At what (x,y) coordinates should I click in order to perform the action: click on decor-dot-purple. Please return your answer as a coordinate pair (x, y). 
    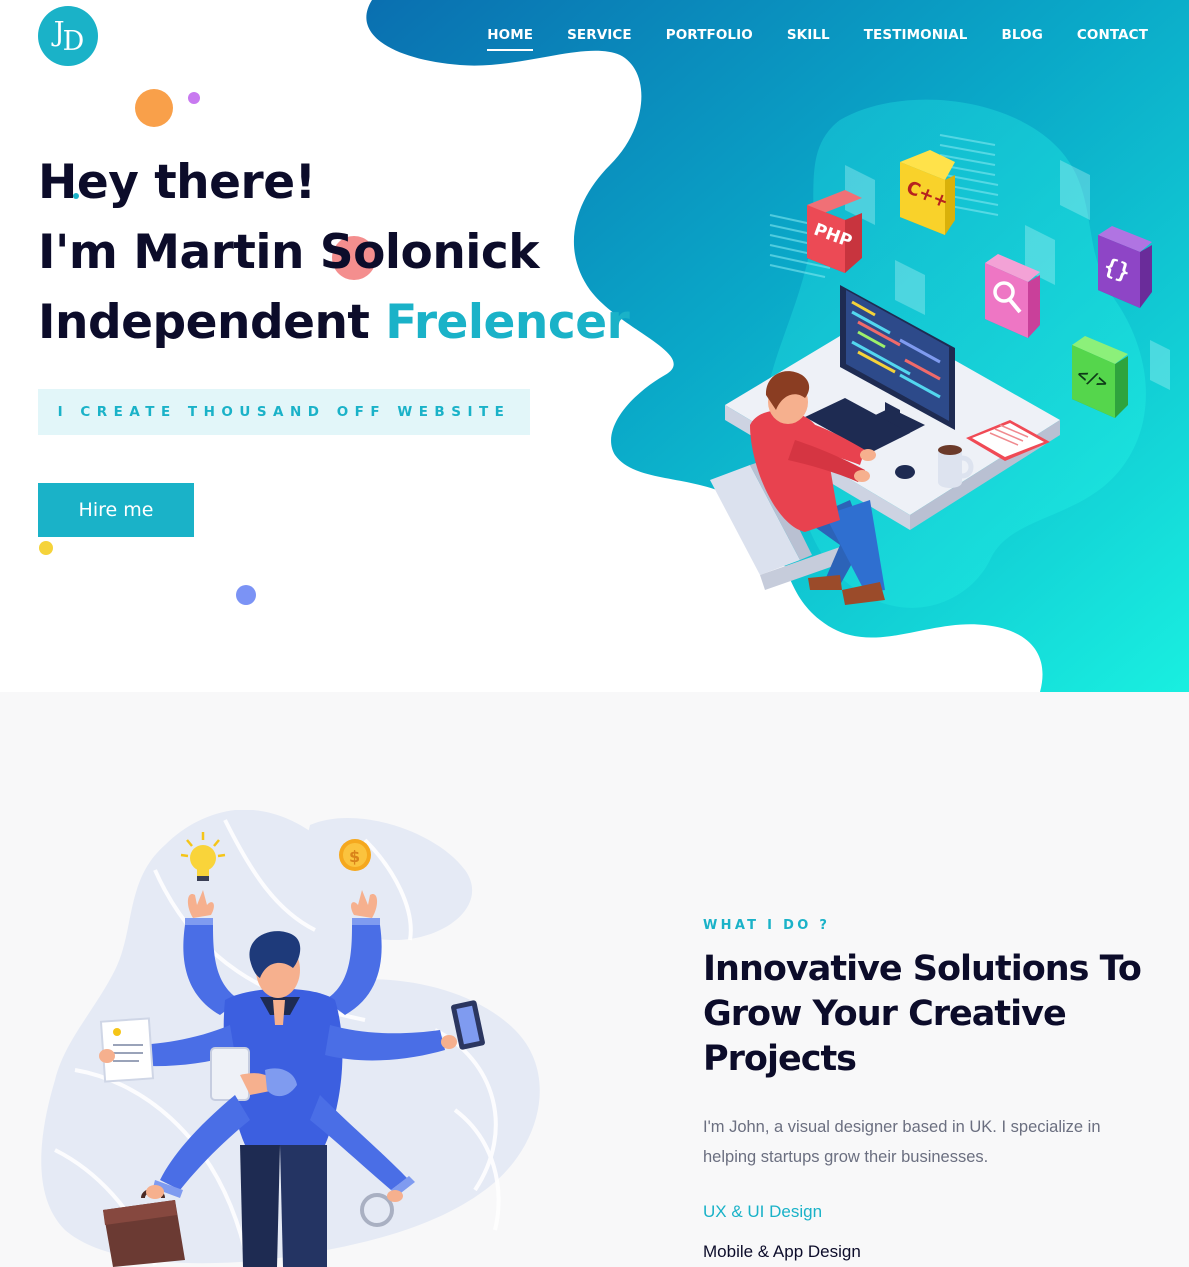
    Looking at the image, I should click on (194, 98).